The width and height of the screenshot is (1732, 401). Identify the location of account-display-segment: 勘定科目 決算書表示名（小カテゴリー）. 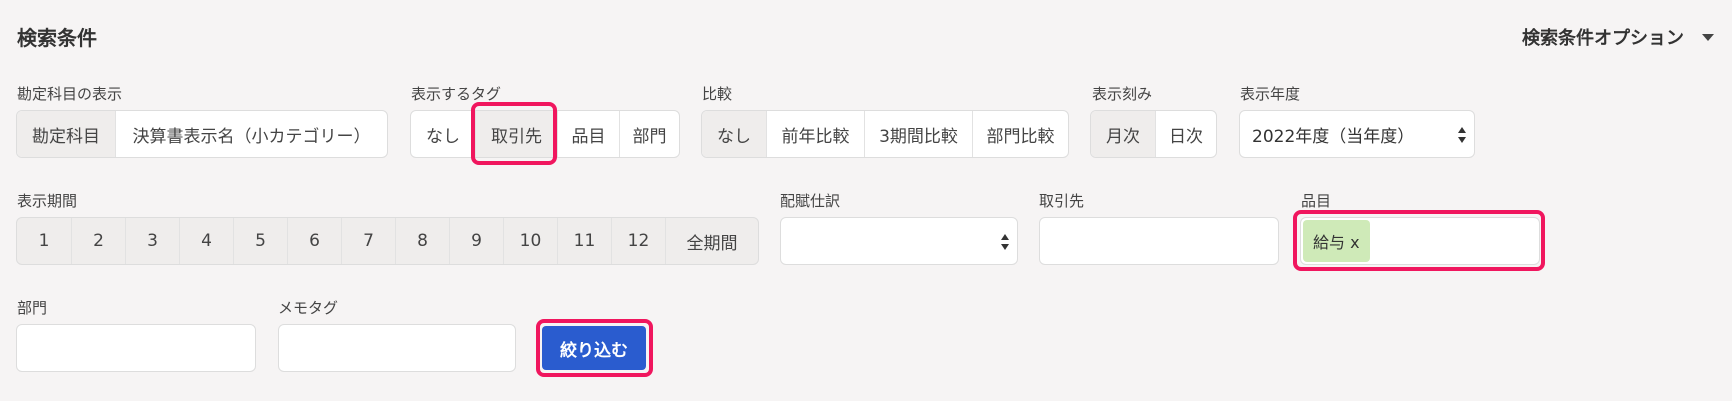
(202, 134).